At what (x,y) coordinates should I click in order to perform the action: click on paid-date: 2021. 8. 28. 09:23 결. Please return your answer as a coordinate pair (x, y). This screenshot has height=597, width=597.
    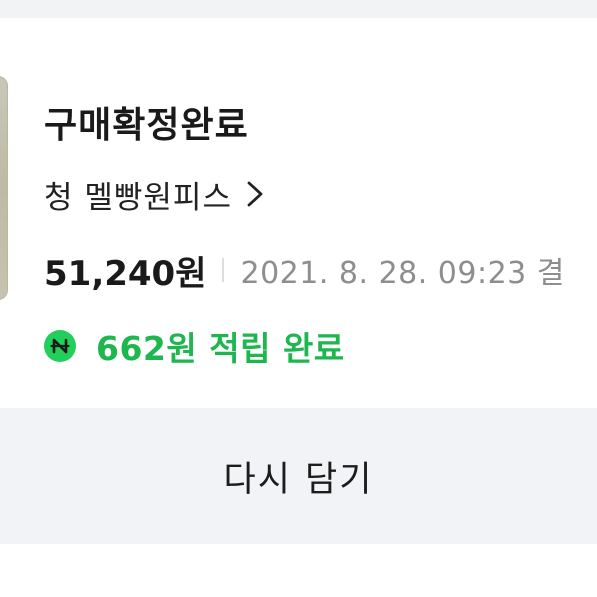
    Looking at the image, I should click on (402, 273).